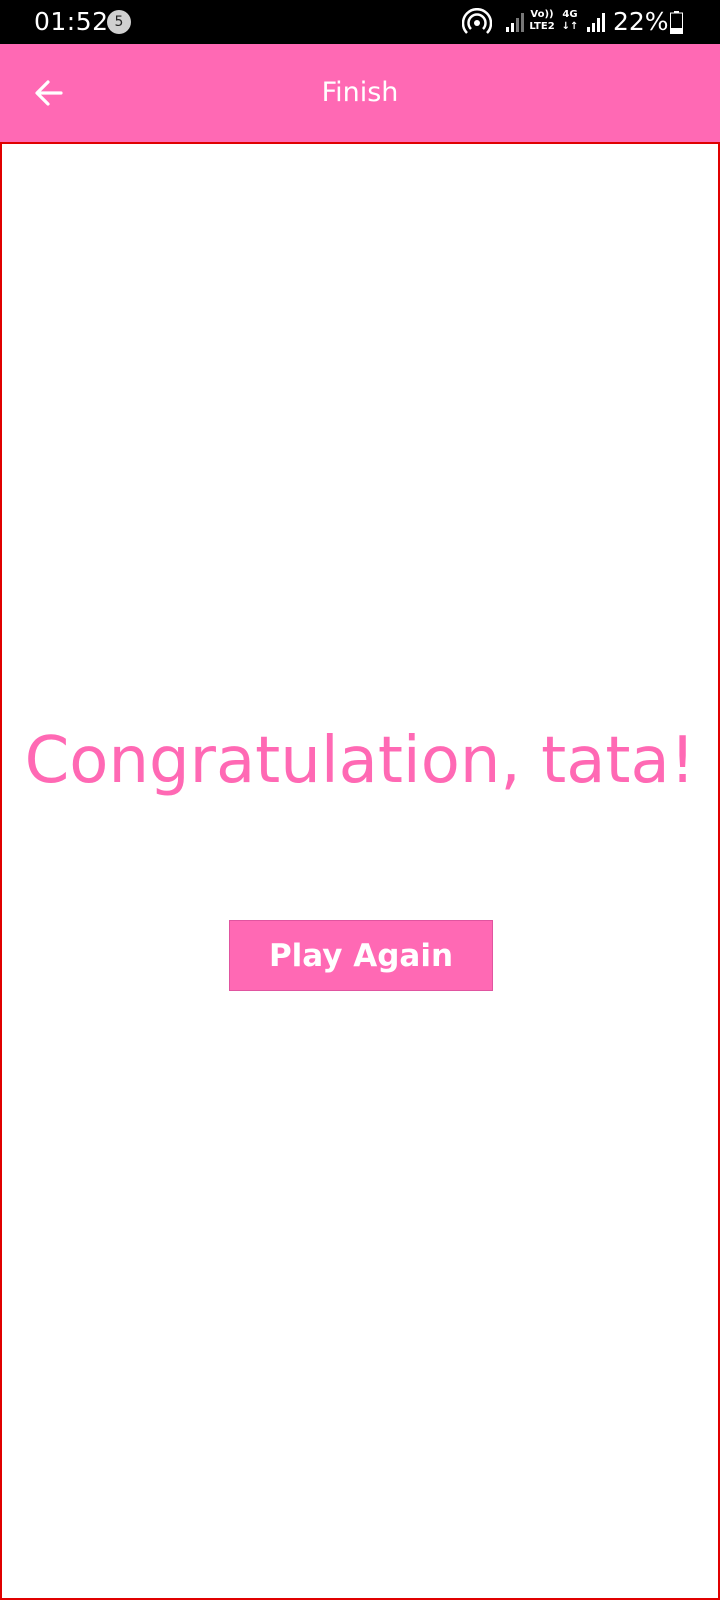 This screenshot has height=1600, width=720. I want to click on status-bar: 01:52 5 Vo)) LTE2 4G ↓↑ 22%, so click(360, 22).